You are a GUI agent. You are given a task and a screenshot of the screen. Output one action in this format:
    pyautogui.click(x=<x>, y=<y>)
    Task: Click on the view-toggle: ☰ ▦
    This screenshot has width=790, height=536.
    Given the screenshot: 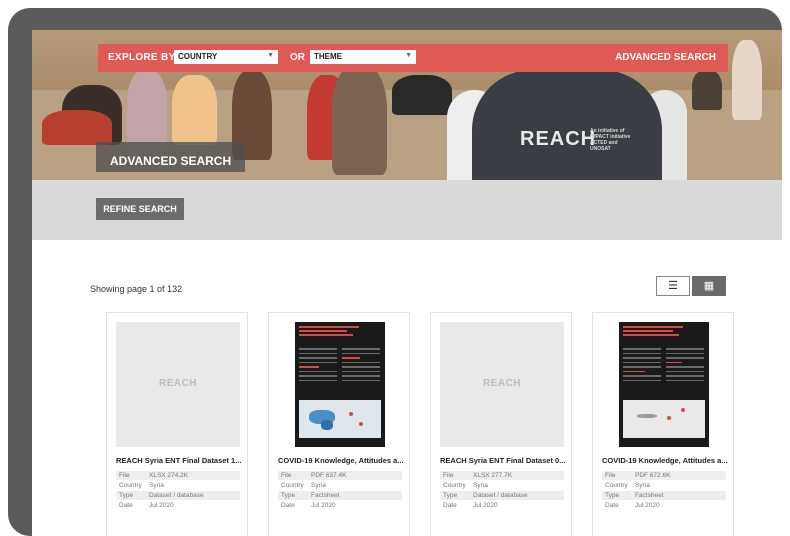 What is the action you would take?
    pyautogui.click(x=692, y=286)
    